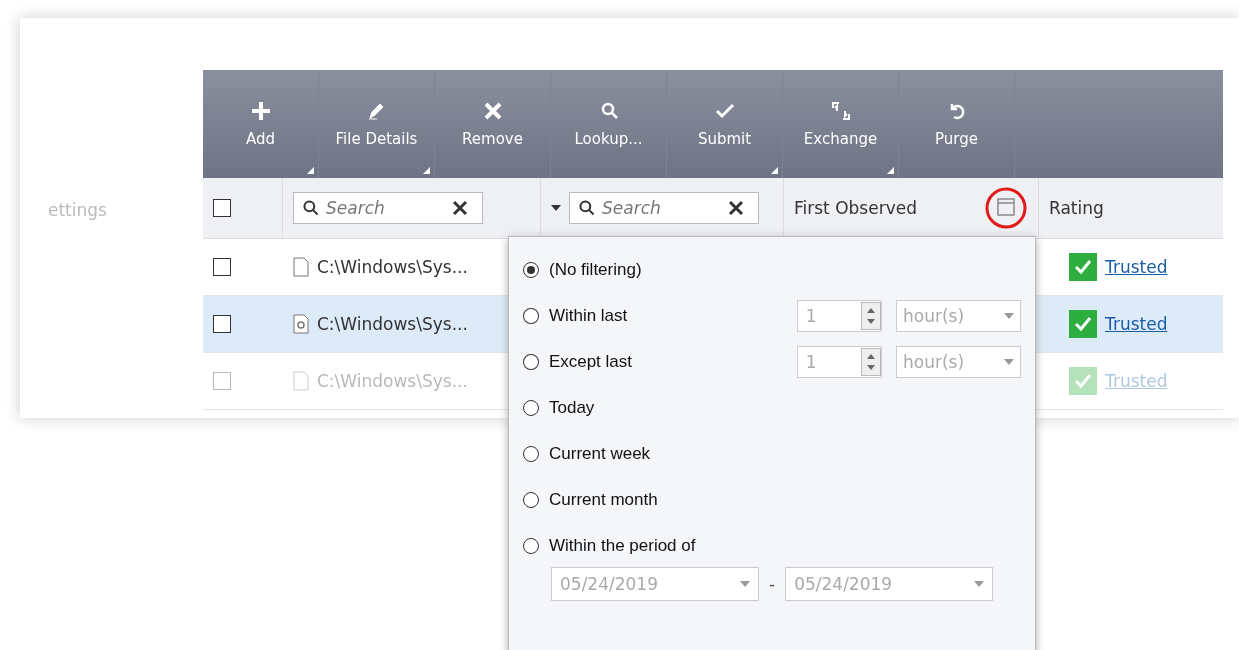 The image size is (1239, 650). Describe the element at coordinates (840, 111) in the screenshot. I see `exchange-icon` at that location.